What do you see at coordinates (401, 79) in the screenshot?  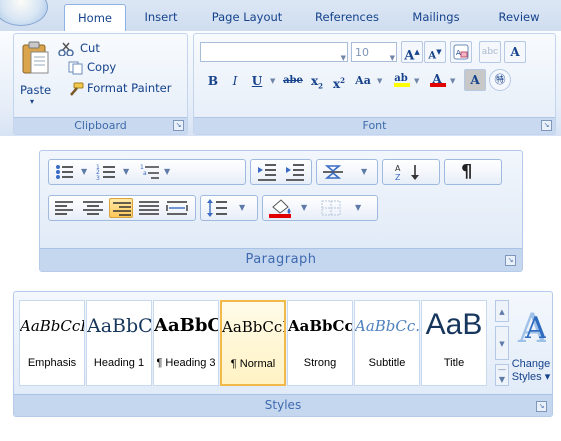 I see `text-highlight-button: ab` at bounding box center [401, 79].